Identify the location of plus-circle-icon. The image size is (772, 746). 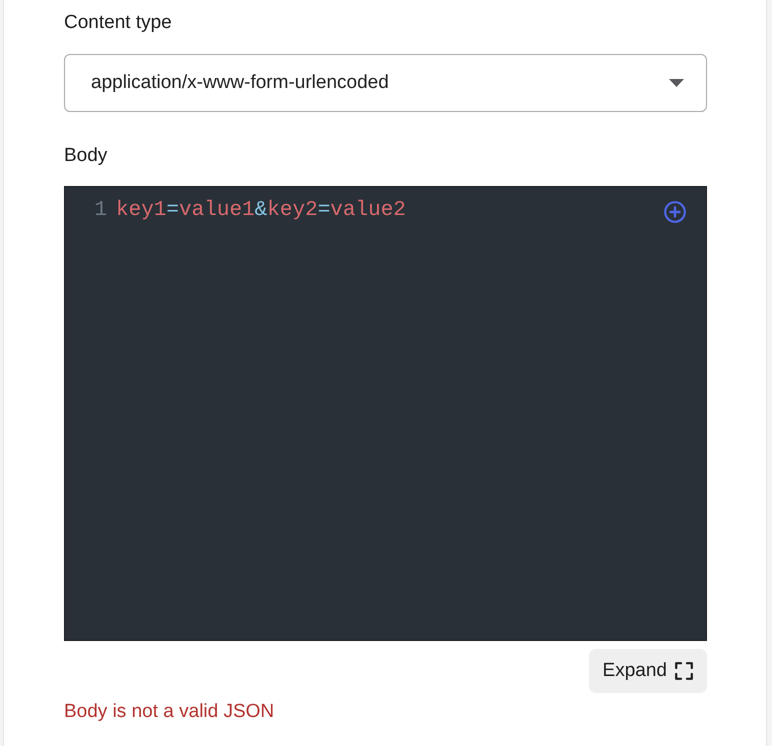
(675, 212).